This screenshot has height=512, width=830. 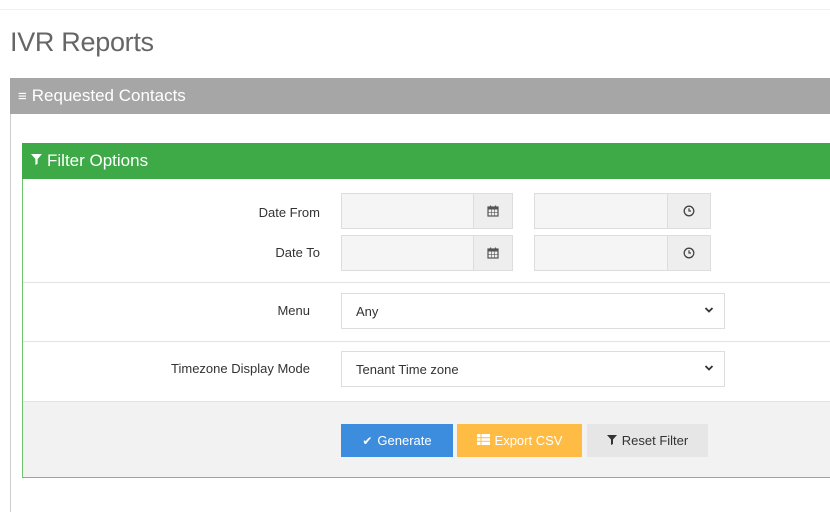 I want to click on timezone-select: Tenant Time zone, so click(x=533, y=369).